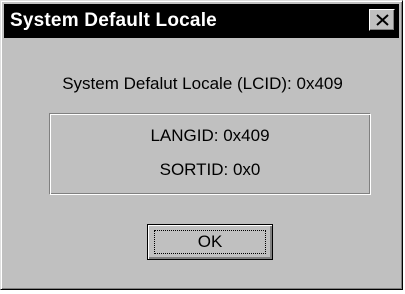 The height and width of the screenshot is (294, 405). I want to click on langid-label: LANGID: 0x409, so click(210, 135).